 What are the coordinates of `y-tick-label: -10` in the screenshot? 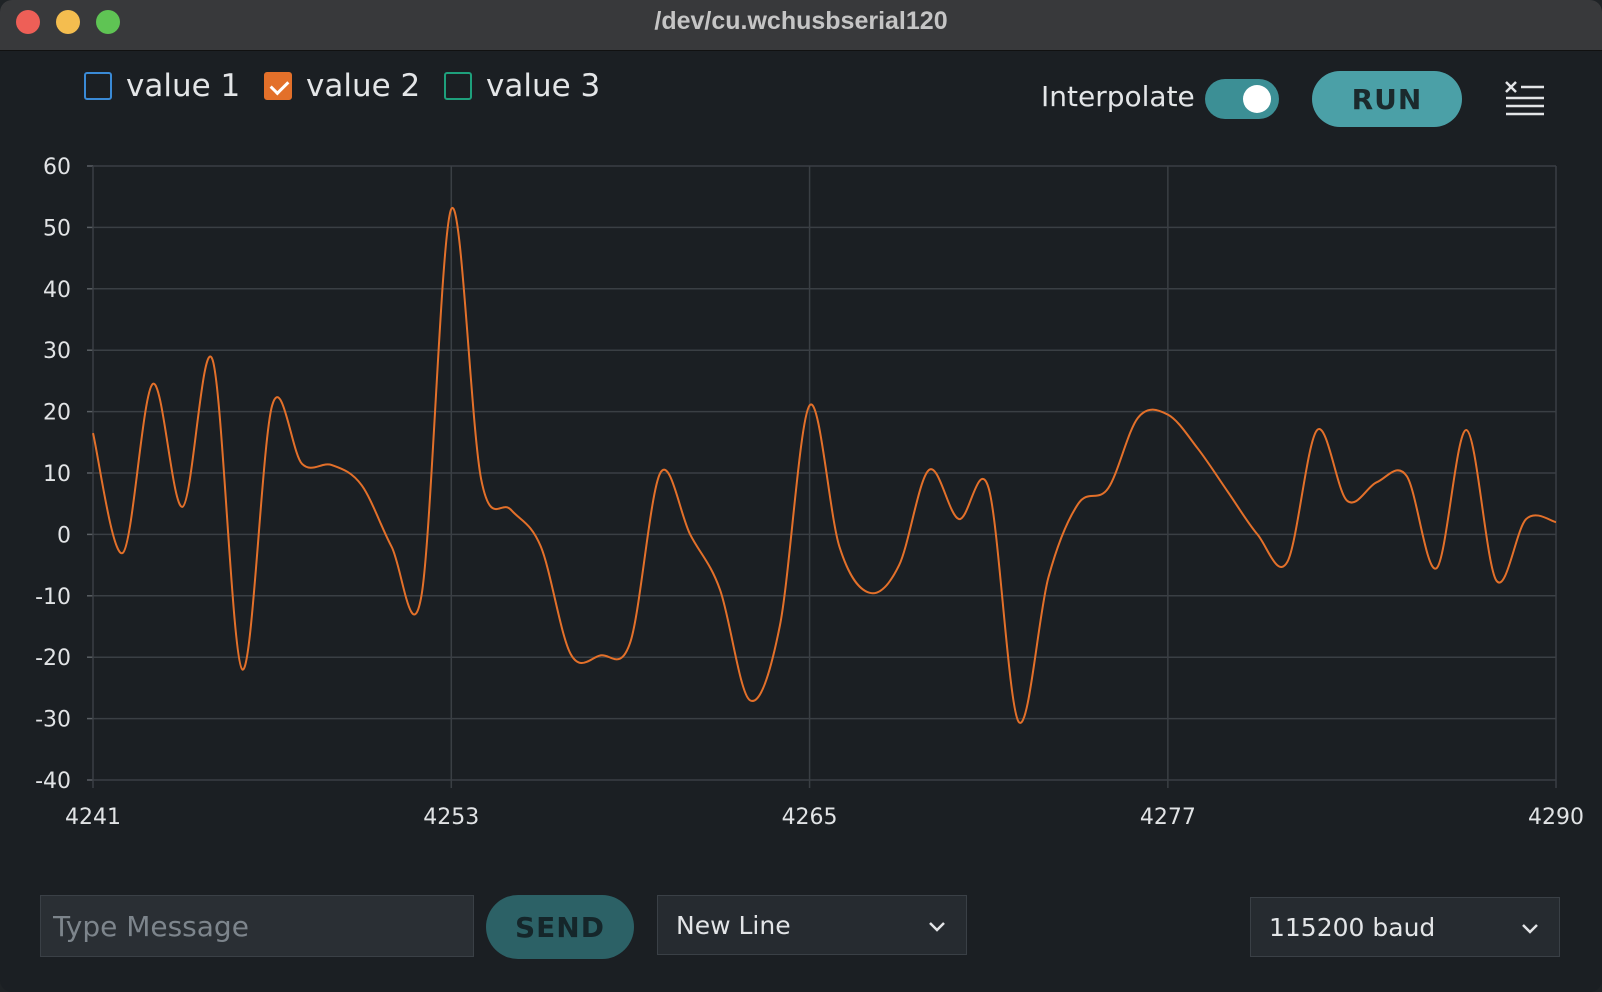 It's located at (53, 597).